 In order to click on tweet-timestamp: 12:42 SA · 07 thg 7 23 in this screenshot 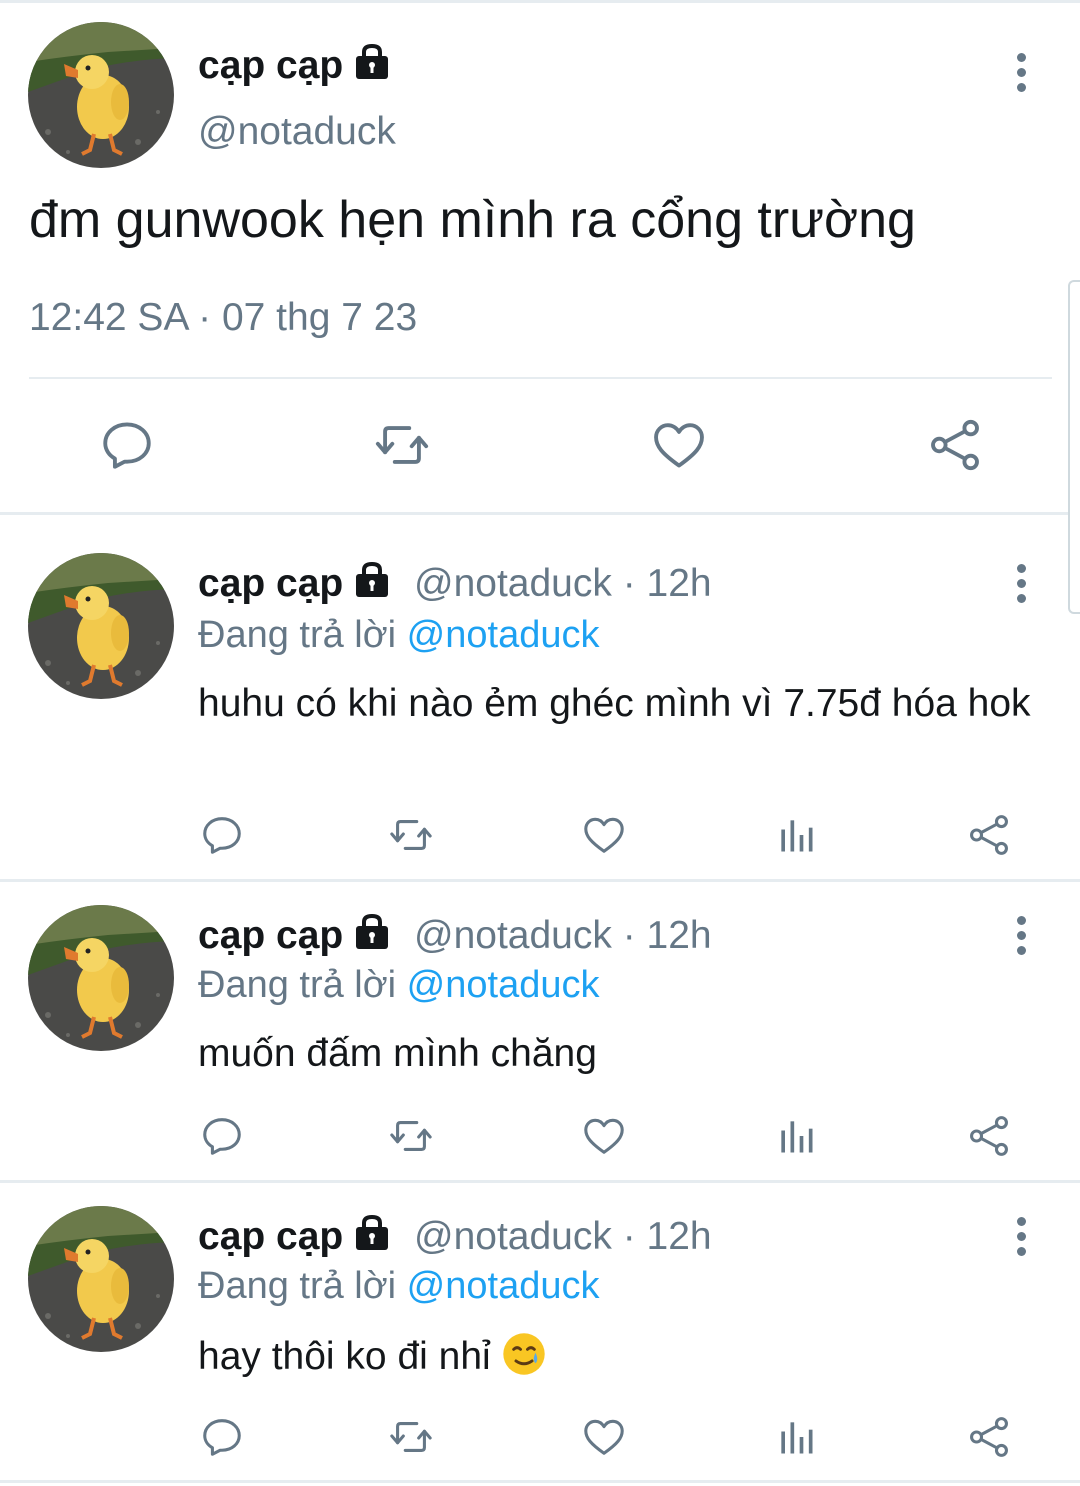, I will do `click(223, 318)`.